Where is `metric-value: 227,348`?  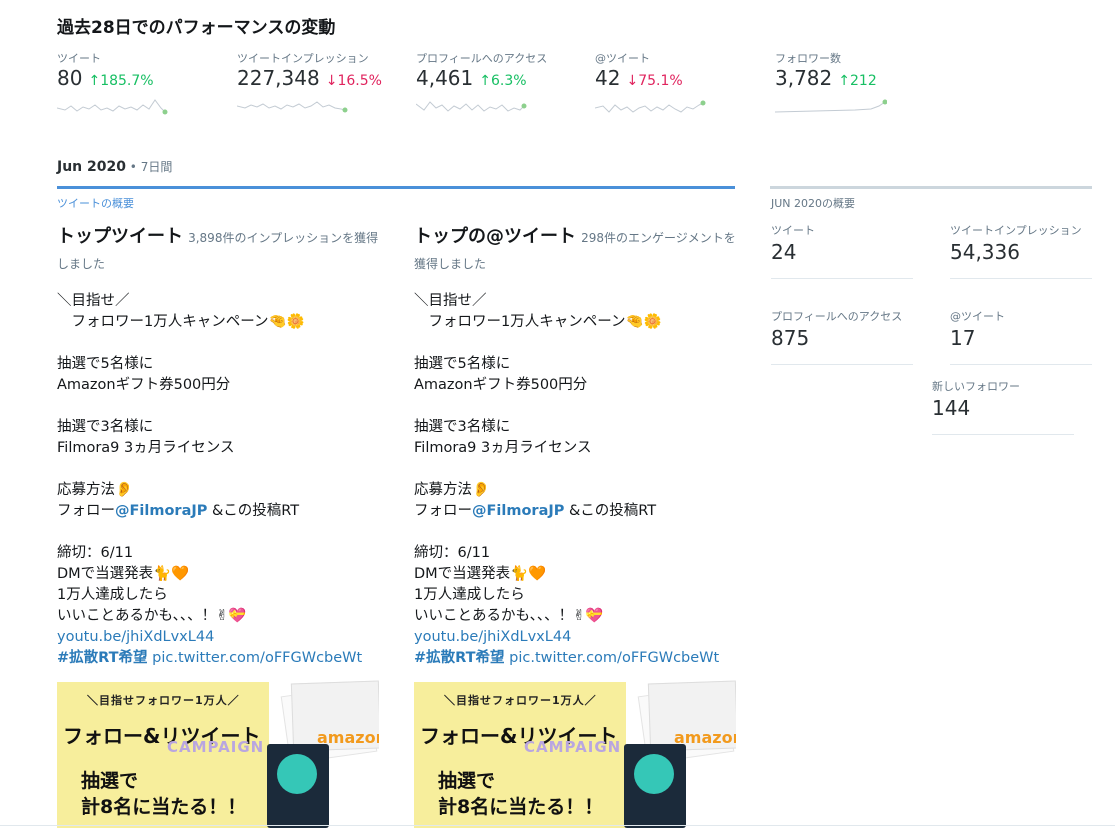 metric-value: 227,348 is located at coordinates (278, 78).